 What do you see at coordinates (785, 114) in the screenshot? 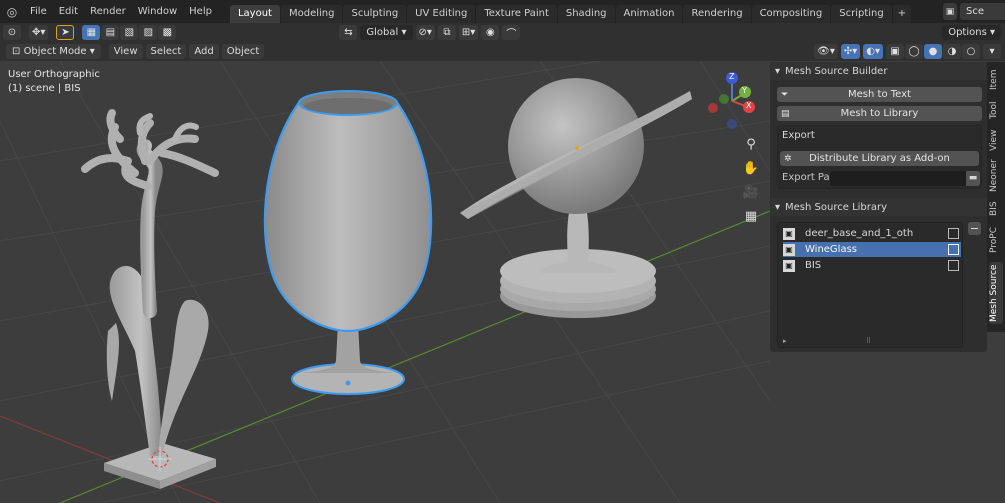
I see `library-icon: ▤` at bounding box center [785, 114].